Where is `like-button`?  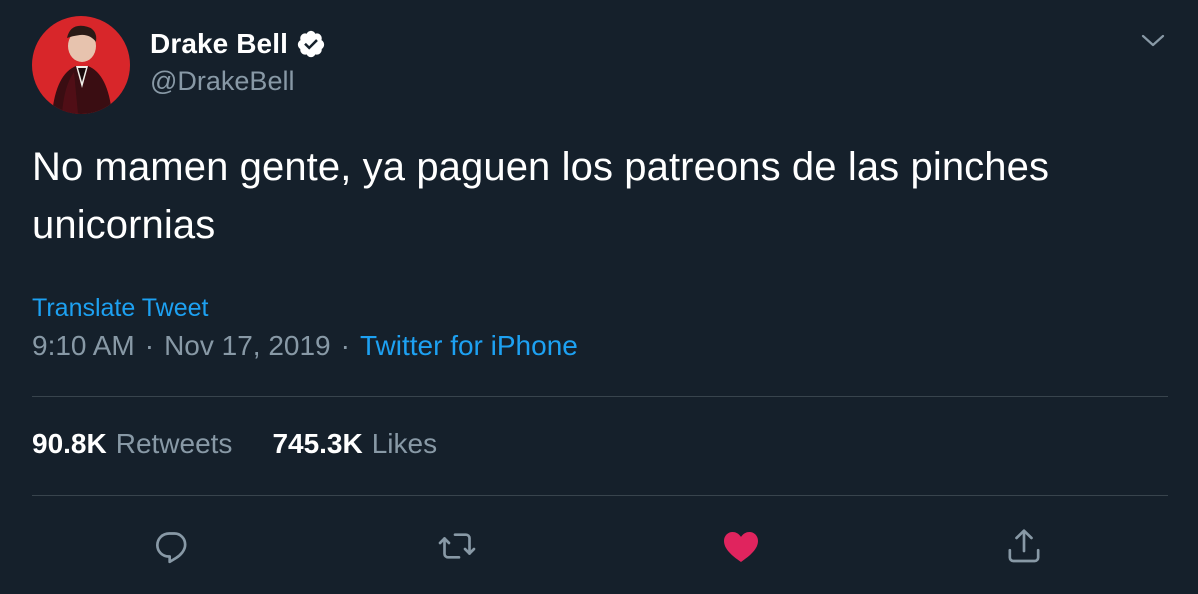 like-button is located at coordinates (741, 546).